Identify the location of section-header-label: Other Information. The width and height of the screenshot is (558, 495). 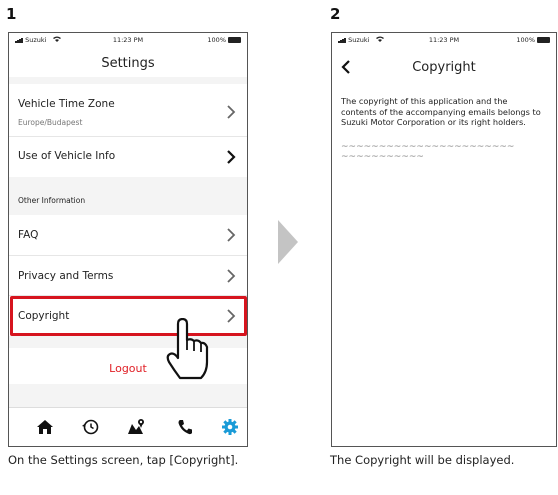
(52, 200).